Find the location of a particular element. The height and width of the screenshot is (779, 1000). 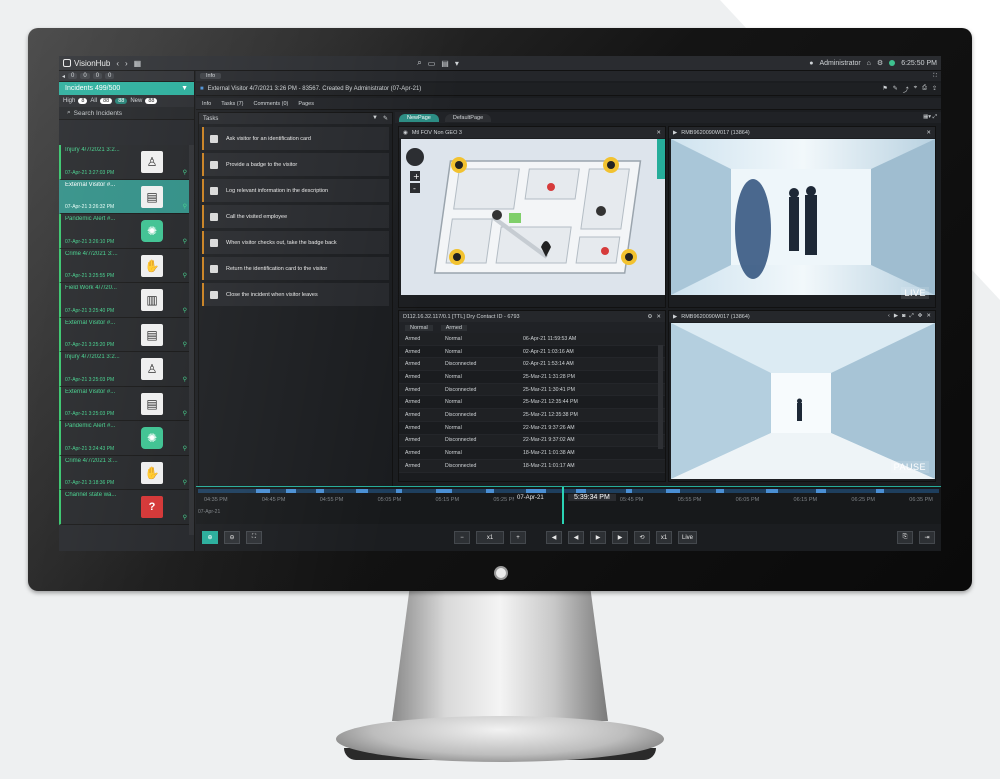

pin-icon: ⌖ is located at coordinates (915, 89).